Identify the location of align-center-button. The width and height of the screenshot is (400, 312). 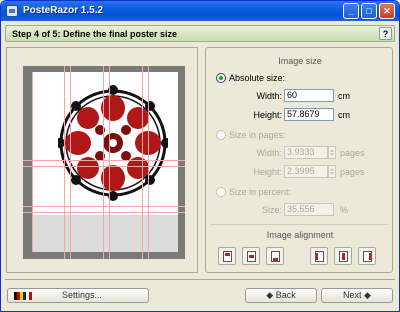
(251, 256).